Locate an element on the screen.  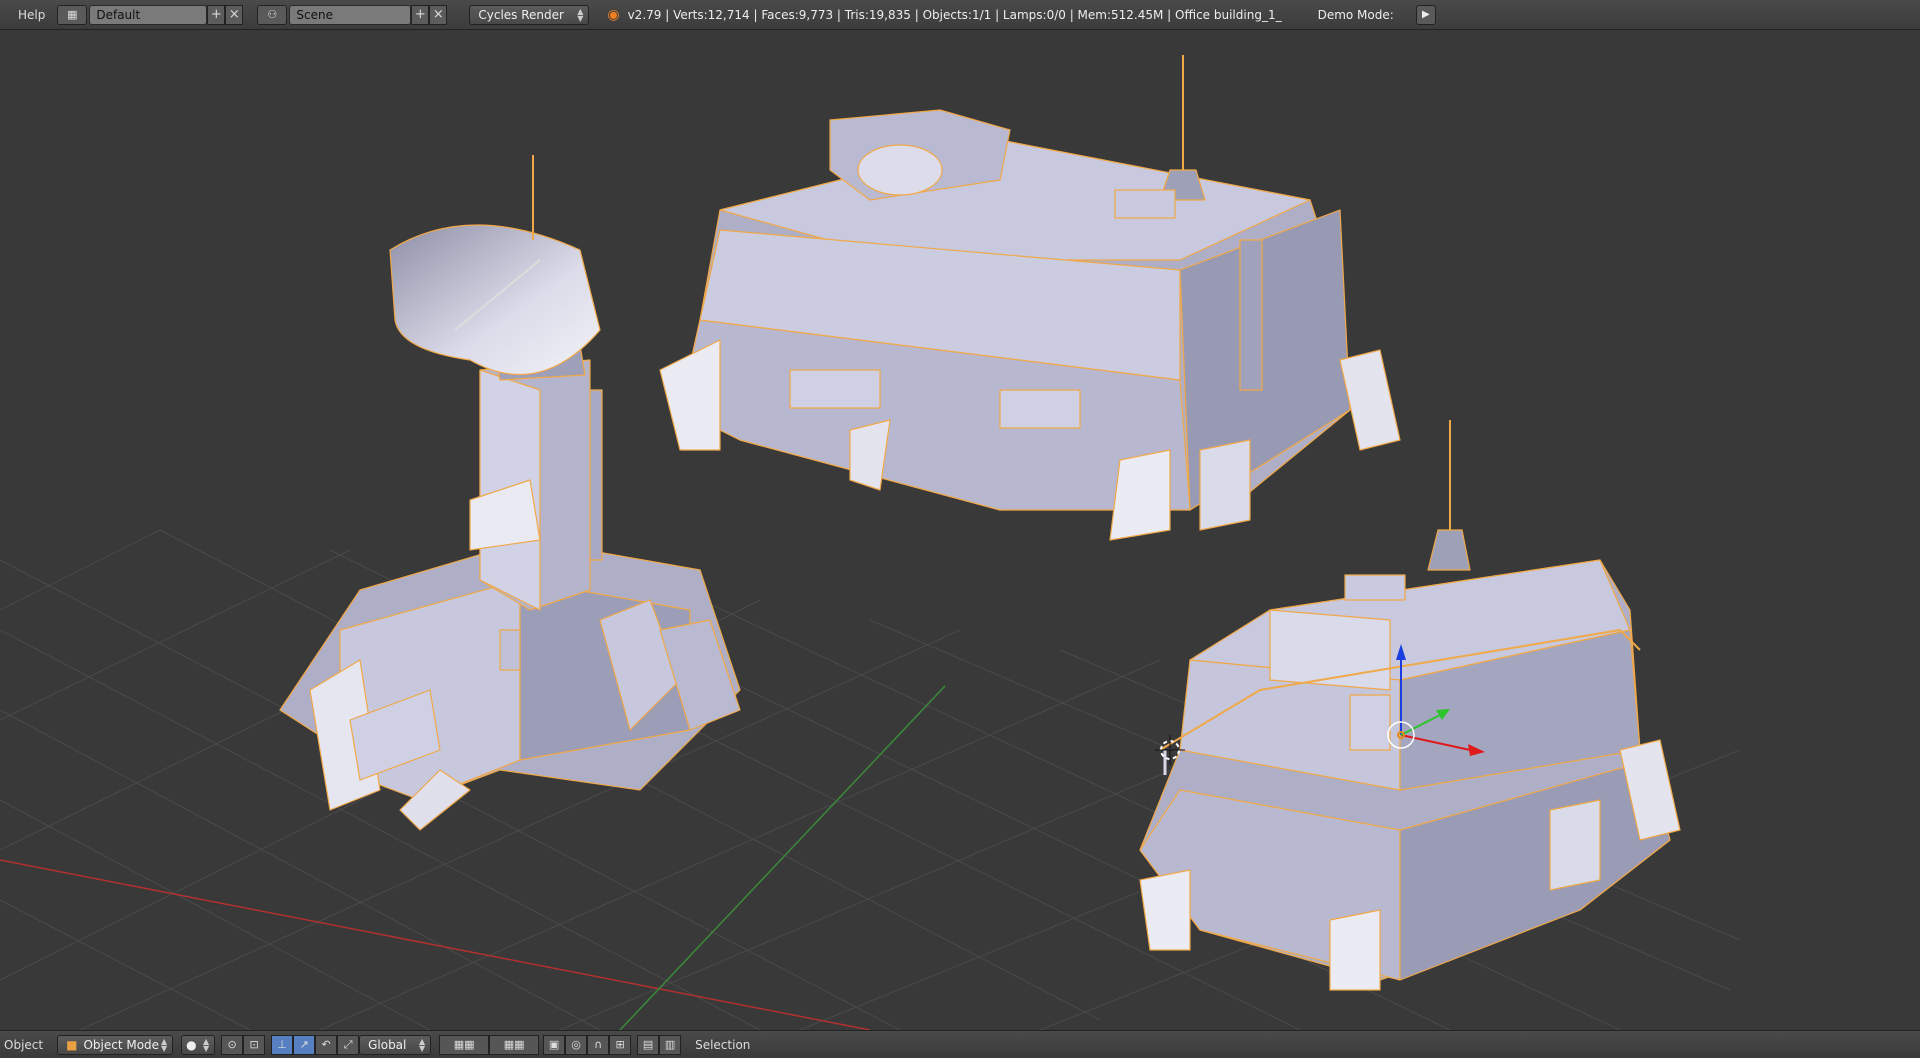
render-engine-label: Cycles Render is located at coordinates (521, 14).